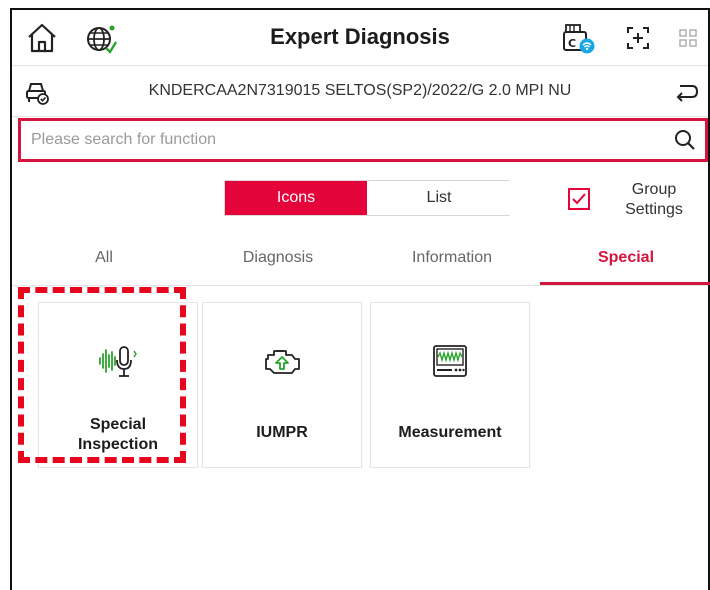 This screenshot has height=590, width=710. I want to click on grid-icon, so click(688, 38).